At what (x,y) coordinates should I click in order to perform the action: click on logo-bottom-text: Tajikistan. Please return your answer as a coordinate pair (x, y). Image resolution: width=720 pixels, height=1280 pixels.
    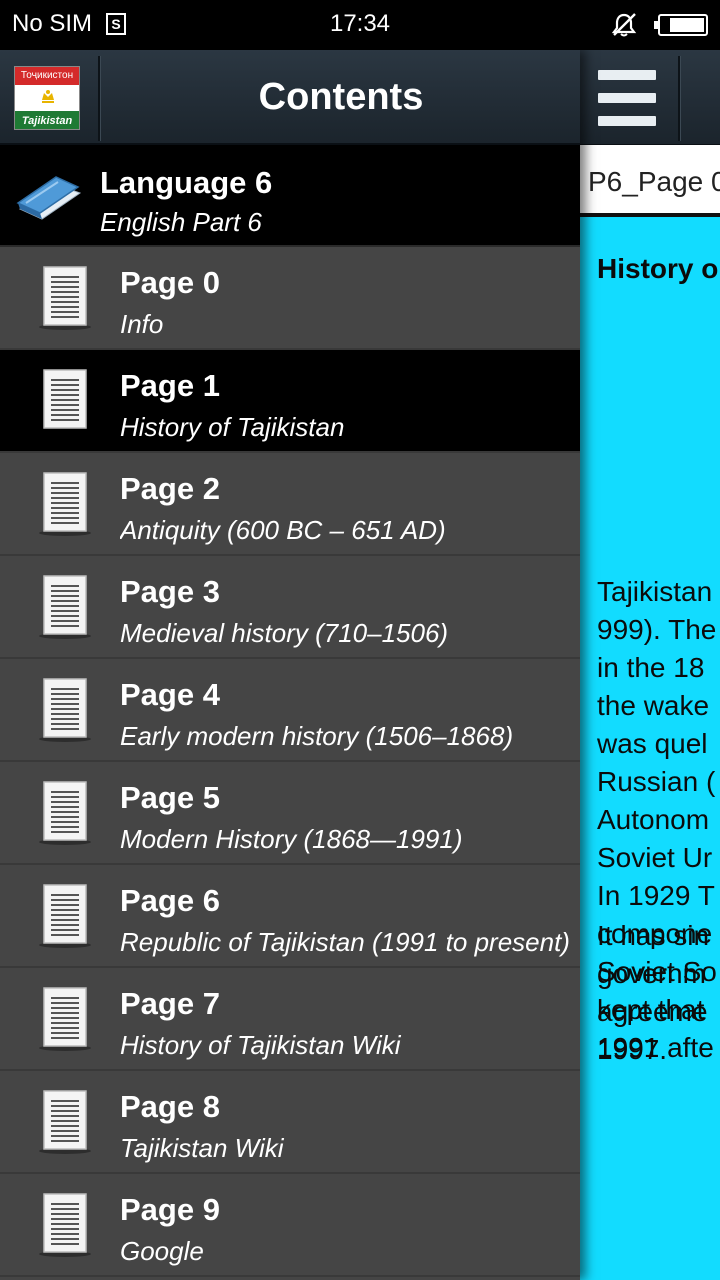
    Looking at the image, I should click on (47, 120).